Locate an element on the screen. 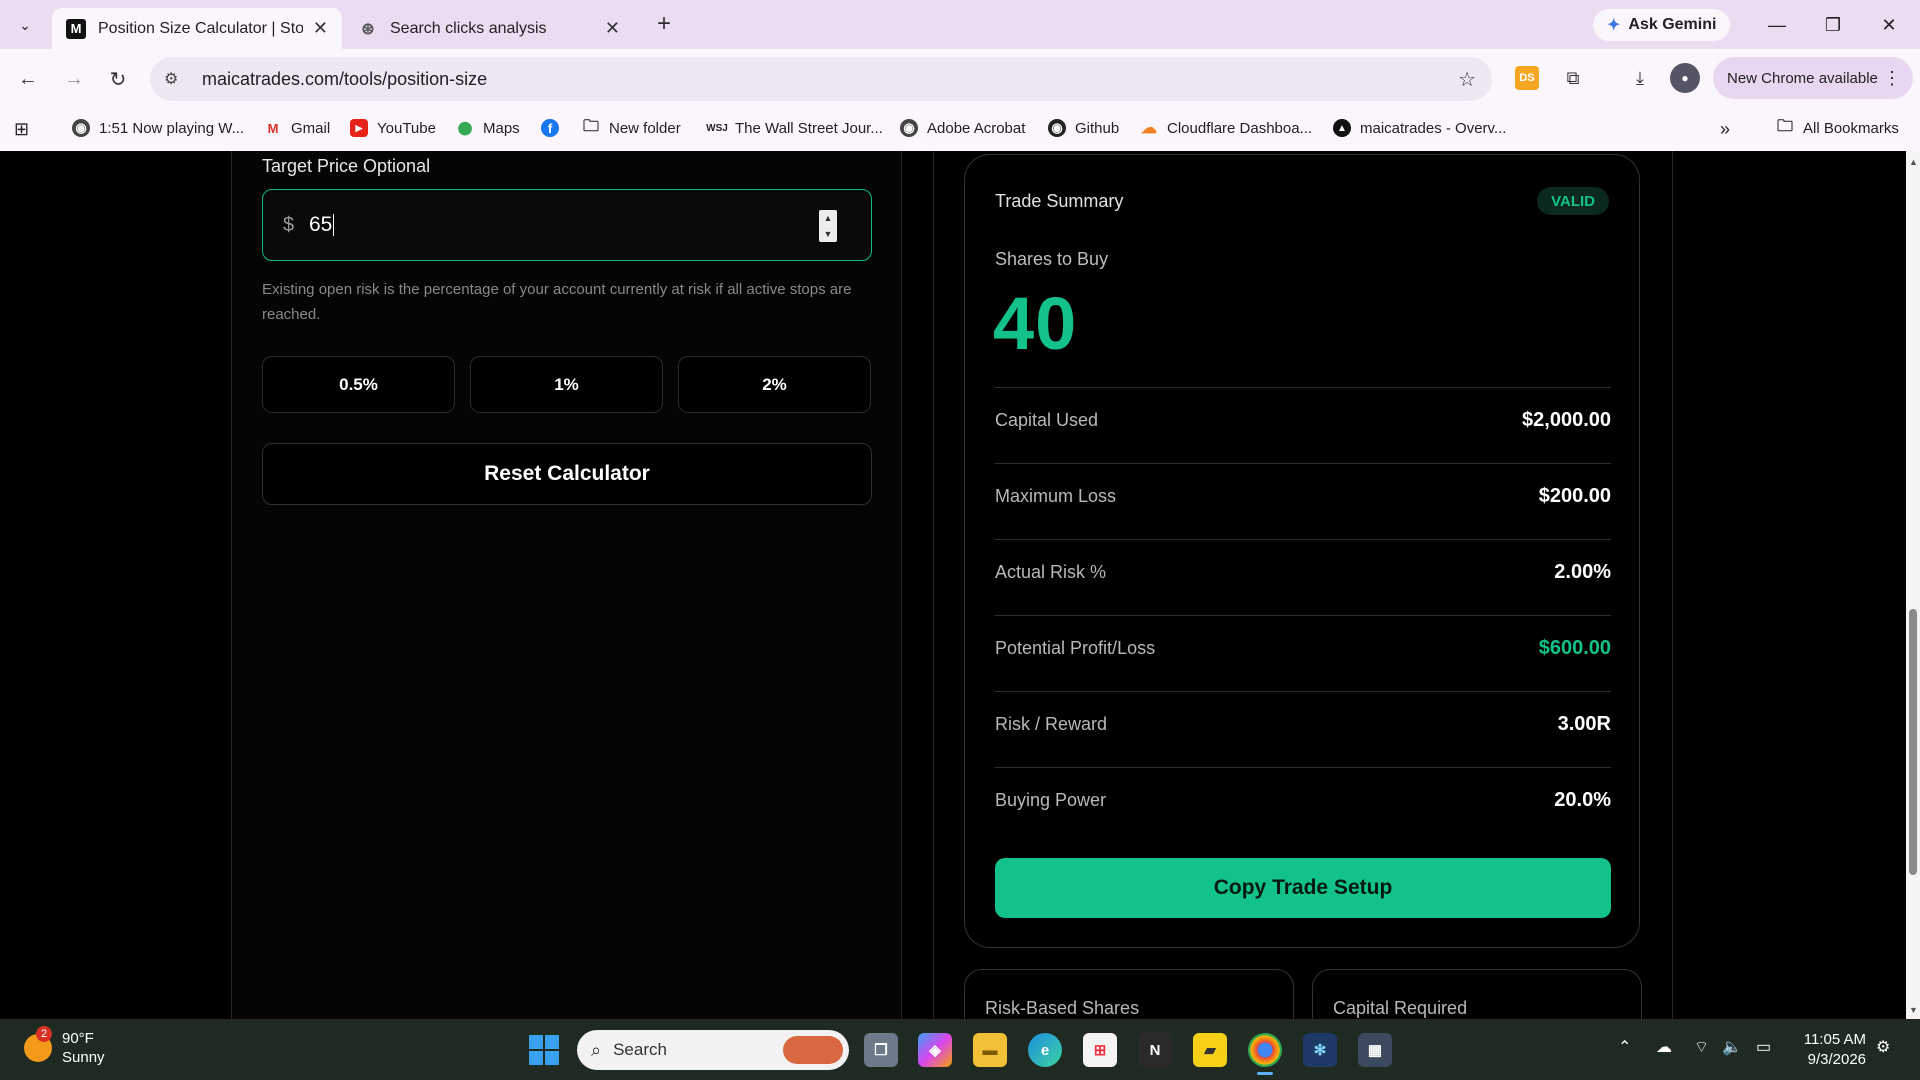 The width and height of the screenshot is (1920, 1080). tab-search-clicks-analysis: ⊛ Search clicks analysis ✕ is located at coordinates (489, 28).